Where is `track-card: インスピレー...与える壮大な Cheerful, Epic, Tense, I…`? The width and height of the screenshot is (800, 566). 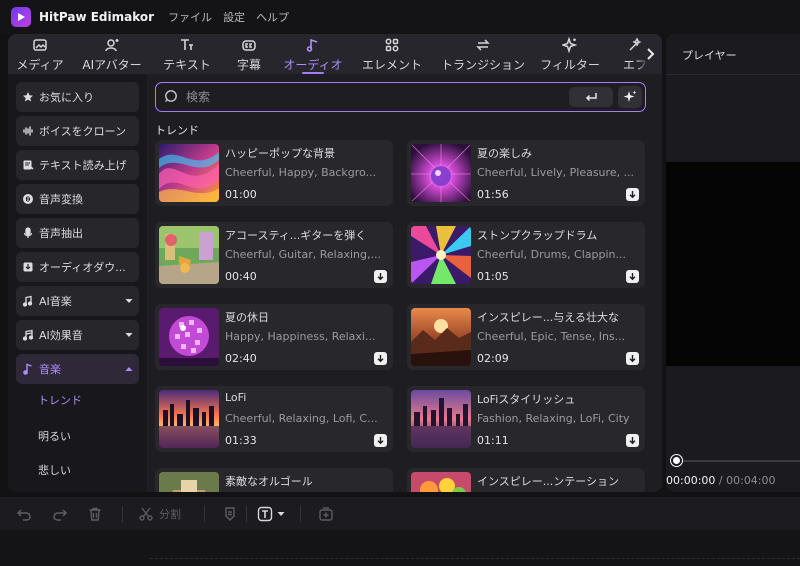
track-card: インスピレー...与える壮大な Cheerful, Epic, Tense, I… is located at coordinates (526, 337).